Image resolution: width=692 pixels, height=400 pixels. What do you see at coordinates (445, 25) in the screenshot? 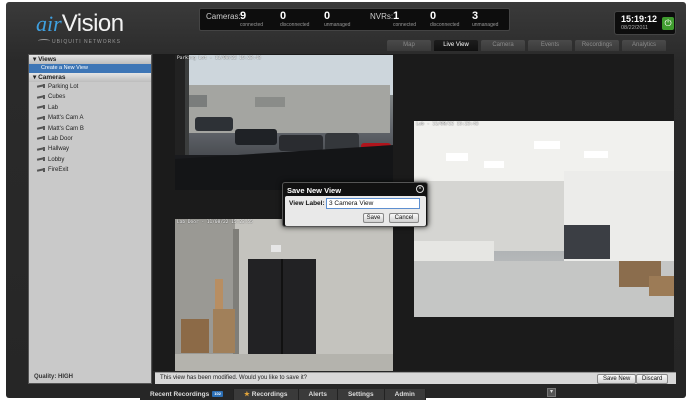
I see `nvrs-disconnected-label: disconnected` at bounding box center [445, 25].